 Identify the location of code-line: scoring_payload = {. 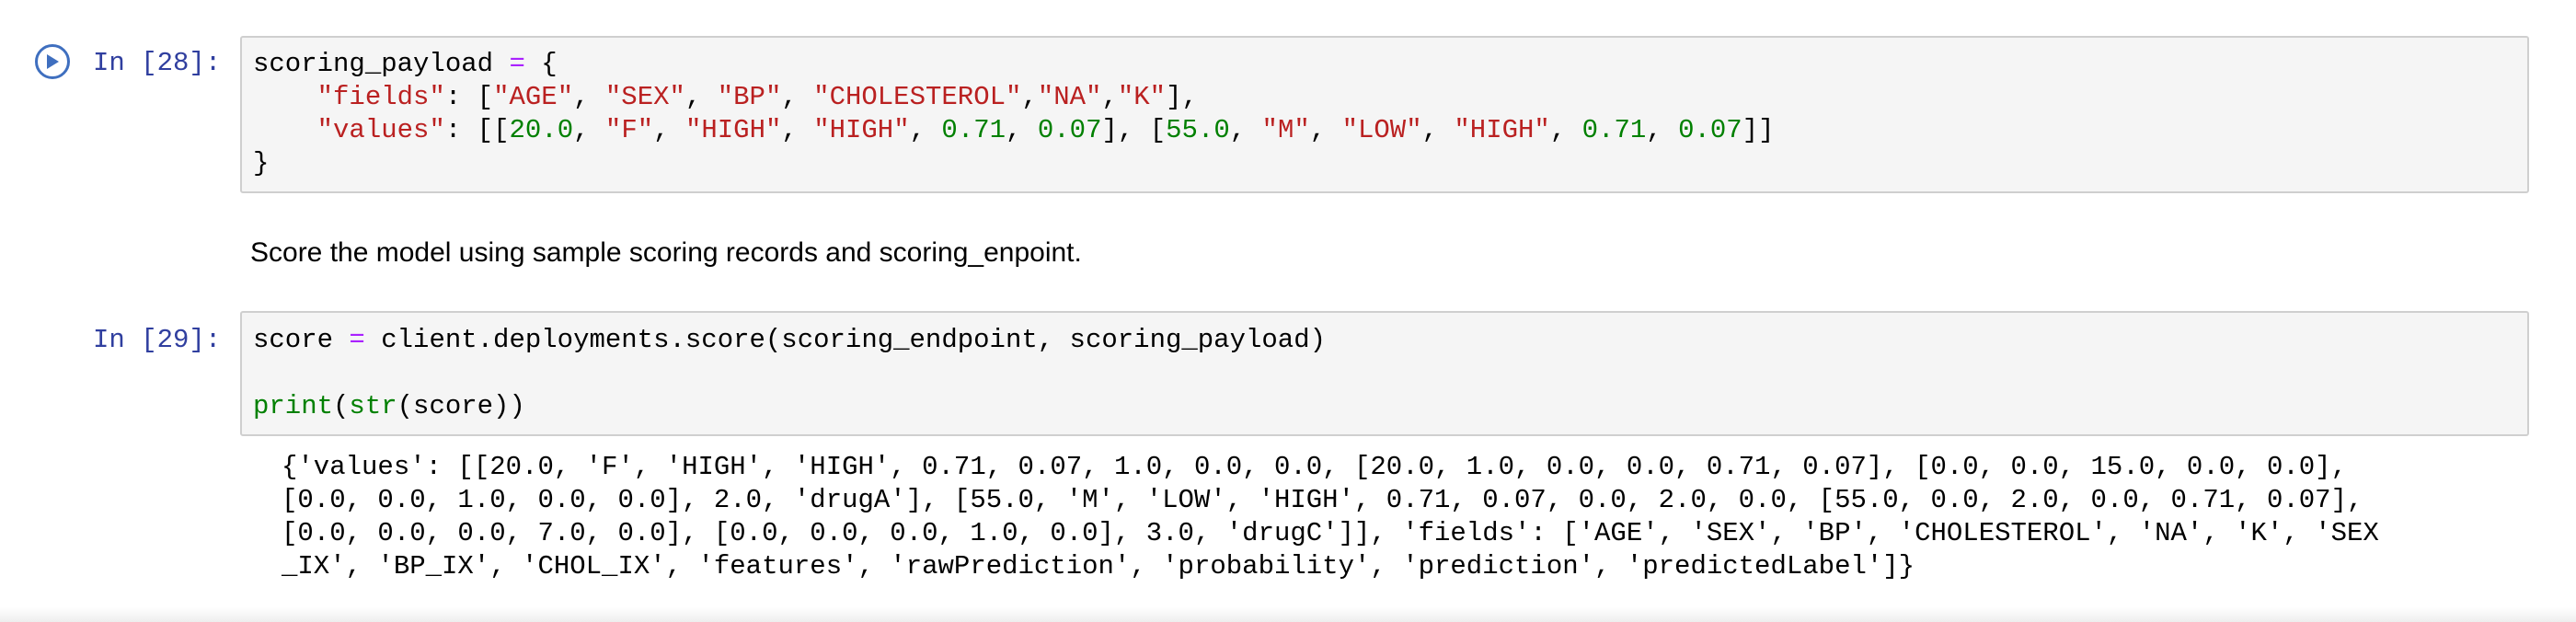
(405, 65).